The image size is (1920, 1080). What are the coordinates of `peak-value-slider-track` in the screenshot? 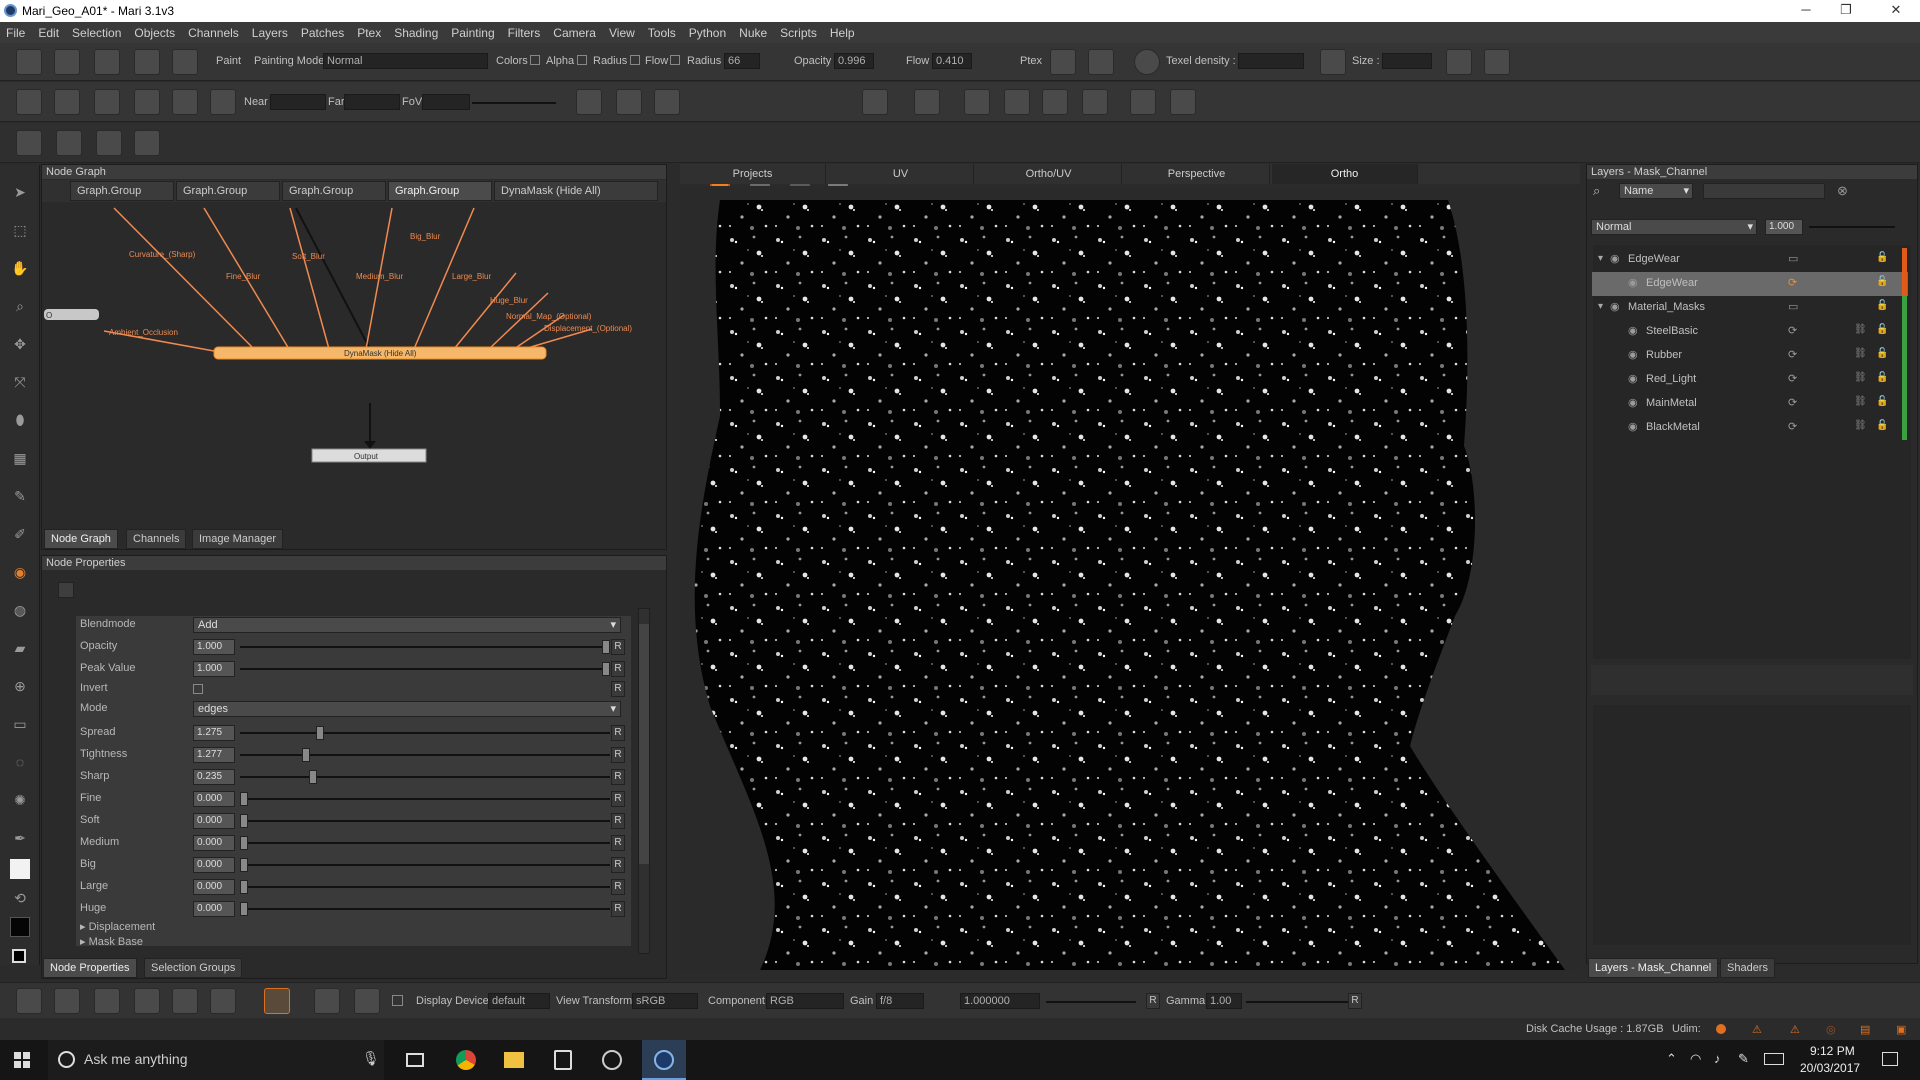 It's located at (425, 669).